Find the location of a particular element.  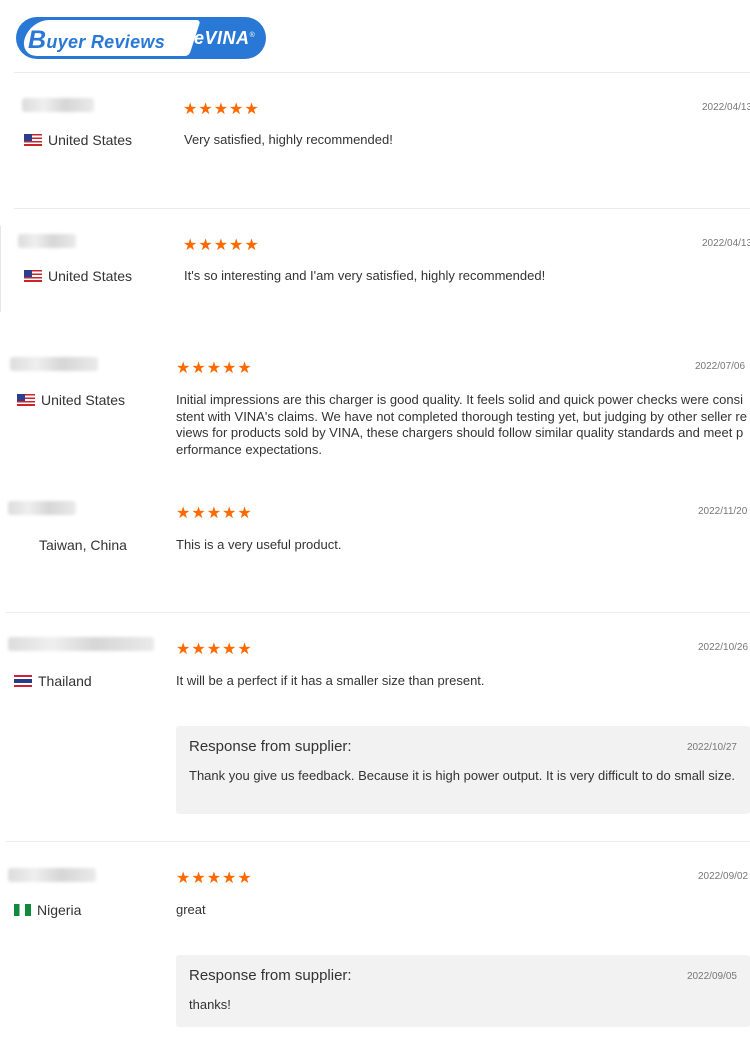

response-date: 2022/09/05 is located at coordinates (711, 976).